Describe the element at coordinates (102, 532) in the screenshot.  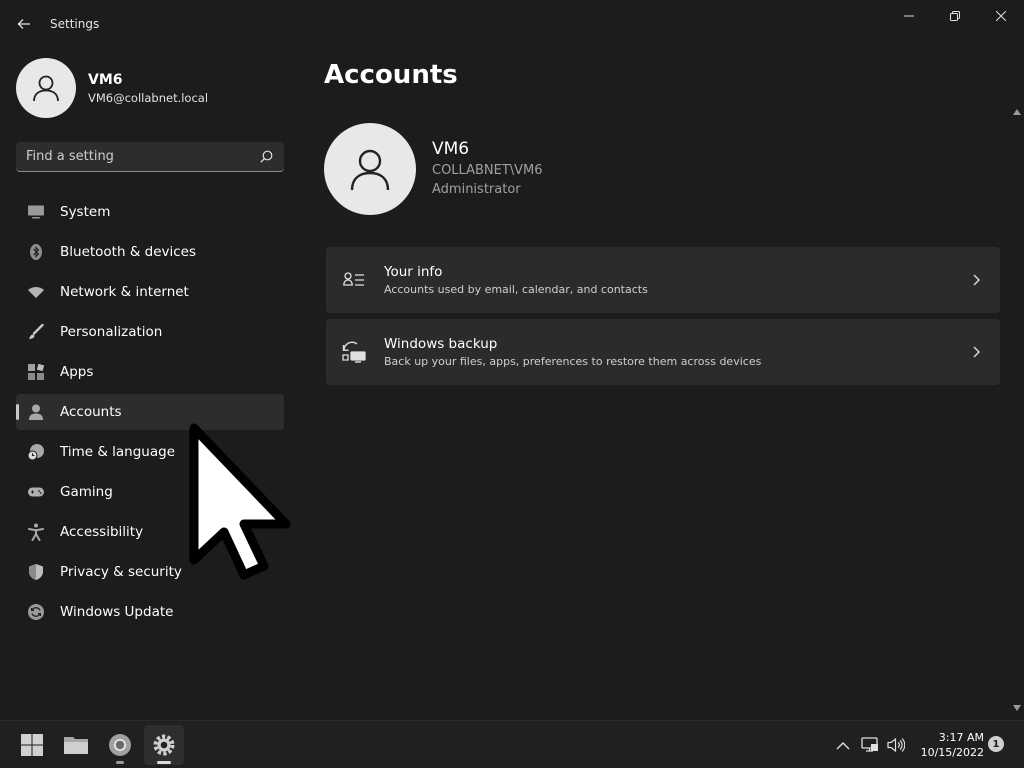
I see `sidebar-item-label: Accessibility` at that location.